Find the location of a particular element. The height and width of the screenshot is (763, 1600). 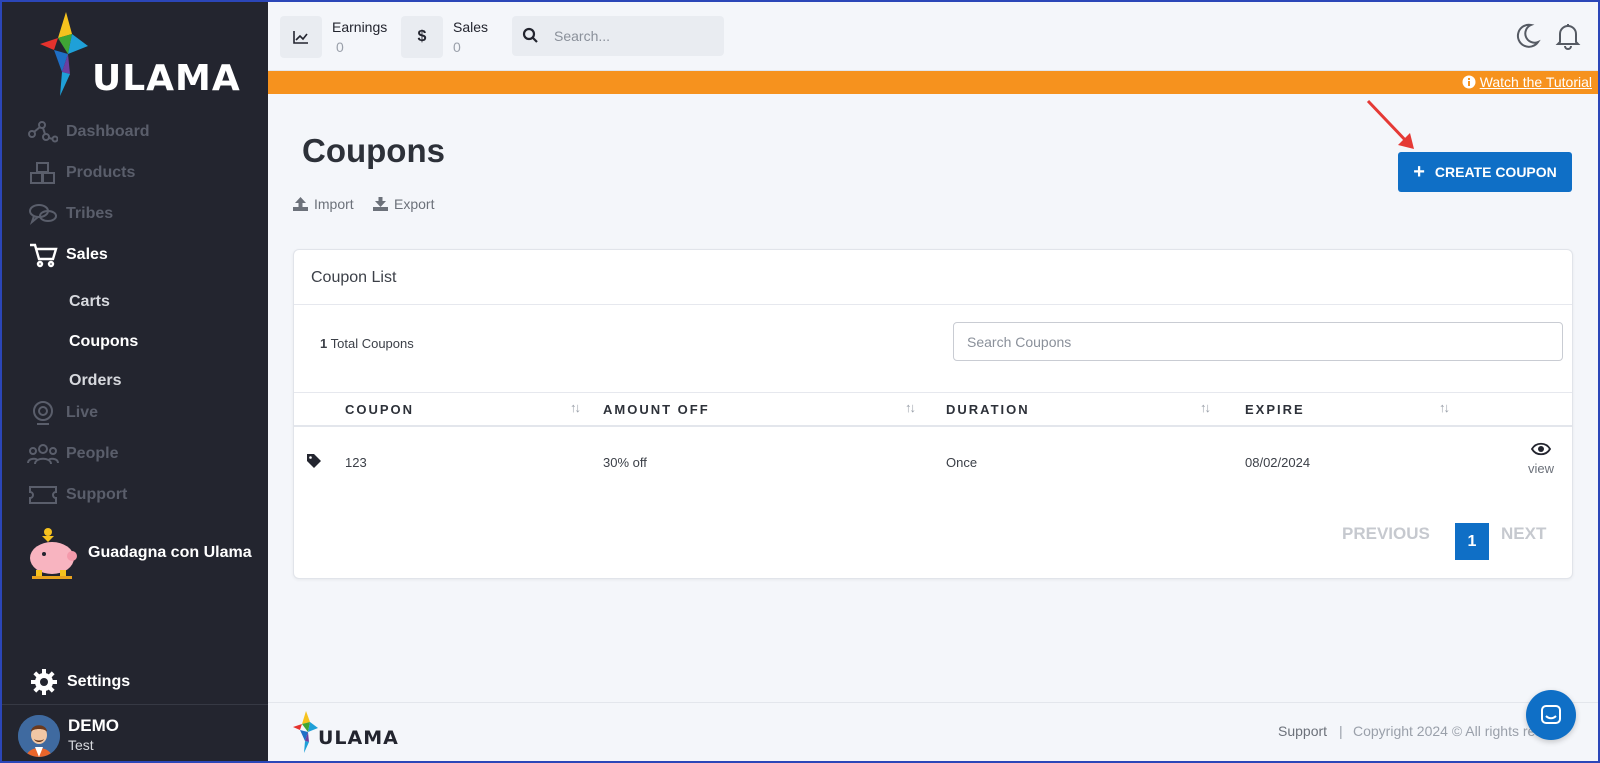

top-search is located at coordinates (618, 36).